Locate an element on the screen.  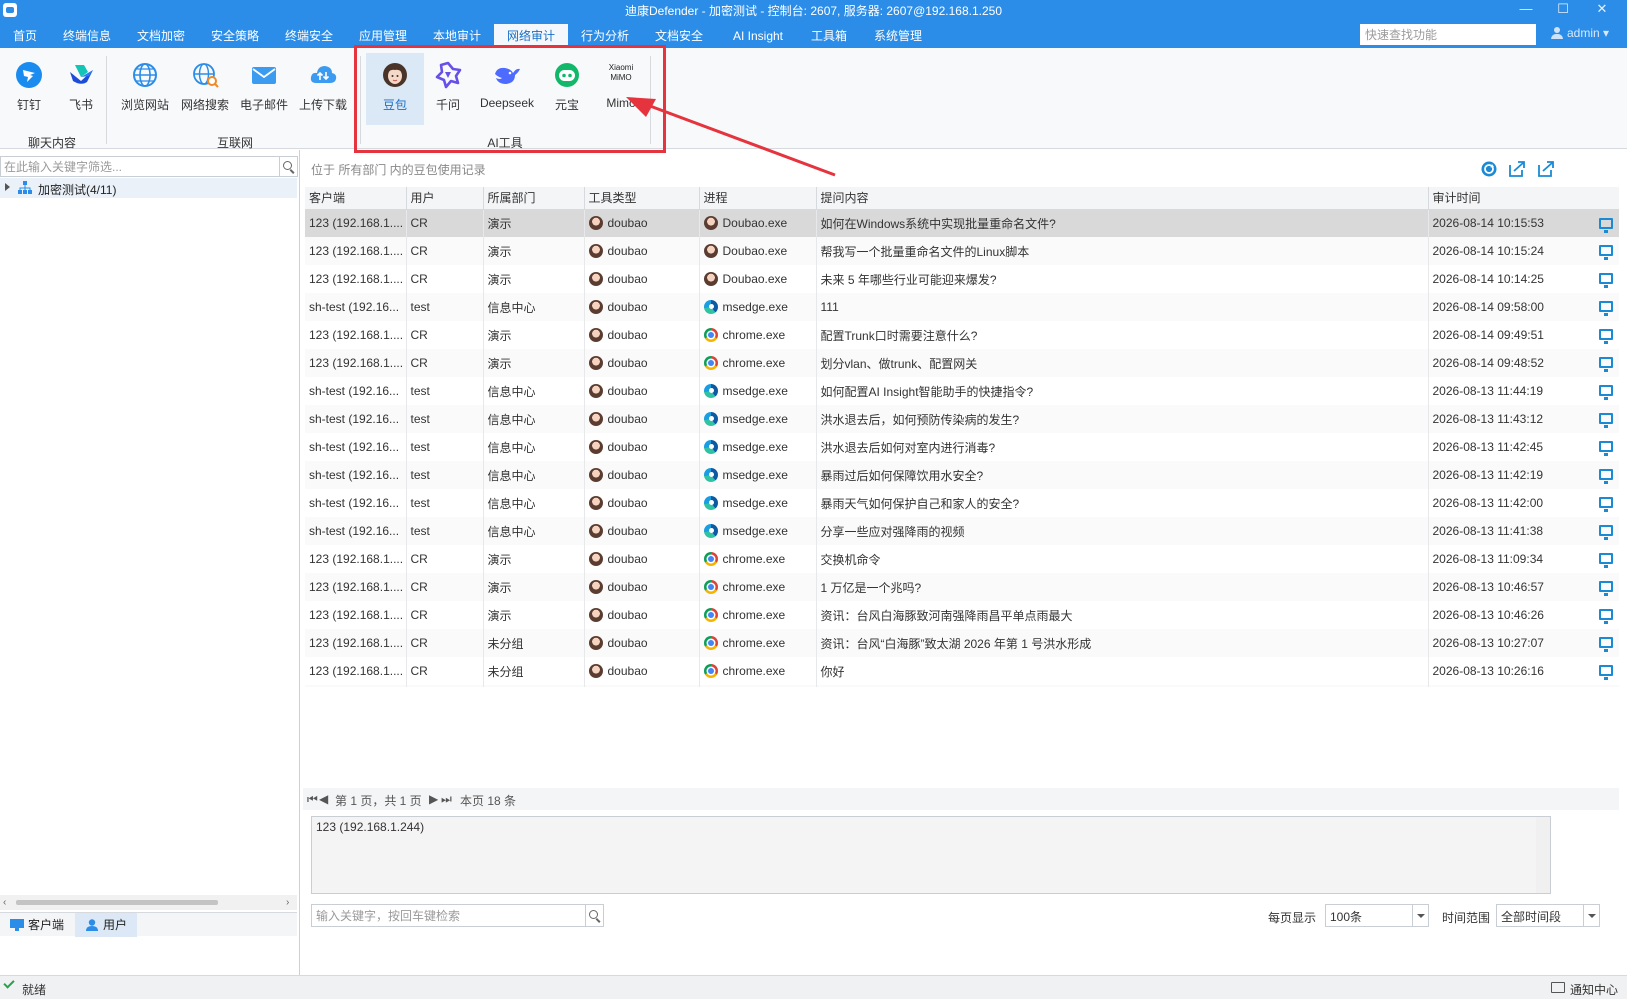
menu-terminal-info: 终端信息 is located at coordinates (87, 36).